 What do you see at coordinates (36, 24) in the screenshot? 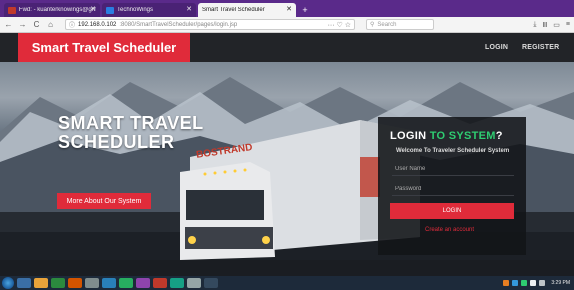
I see `reload-icon: C` at bounding box center [36, 24].